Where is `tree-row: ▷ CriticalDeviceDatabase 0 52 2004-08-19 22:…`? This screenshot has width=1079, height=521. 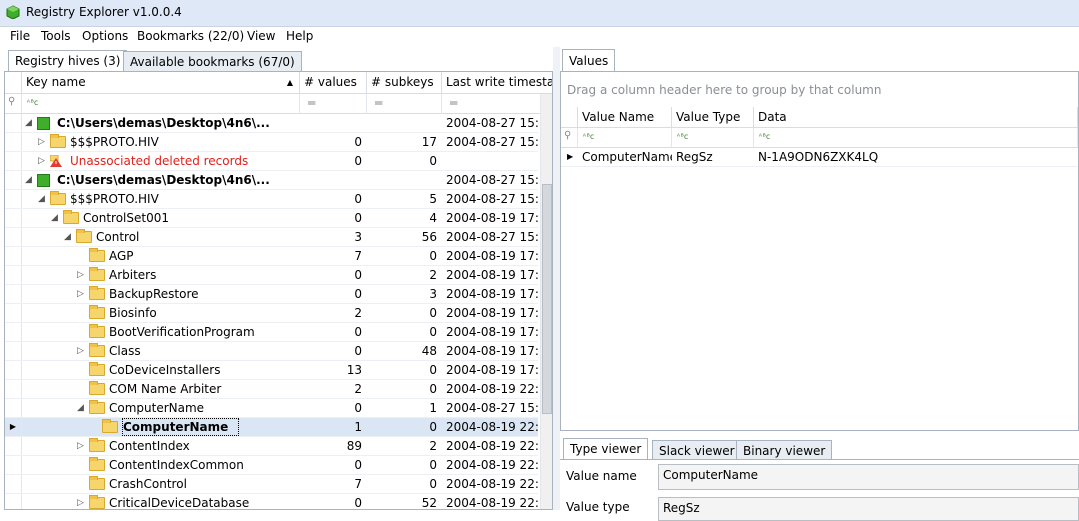
tree-row: ▷ CriticalDeviceDatabase 0 52 2004-08-19 22:… is located at coordinates (272, 501).